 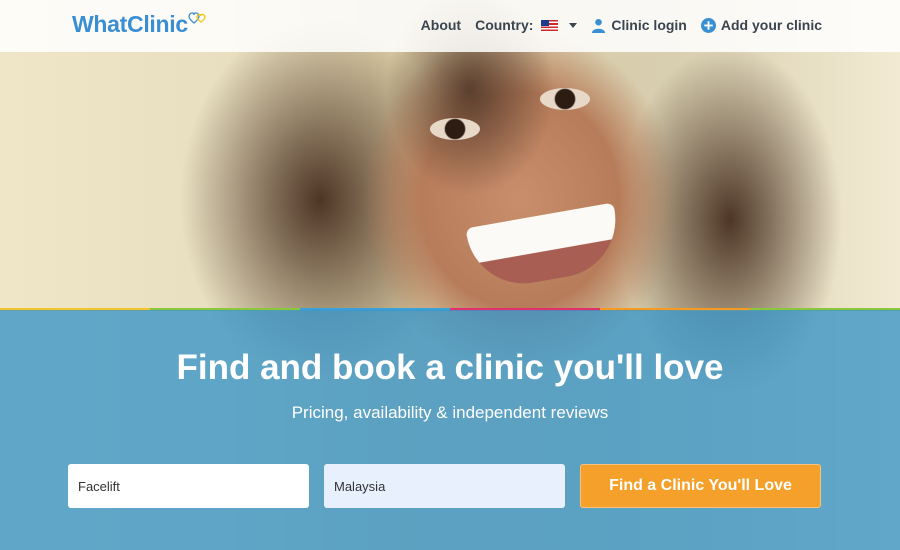 What do you see at coordinates (771, 25) in the screenshot?
I see `add-clinic-label: Add your clinic` at bounding box center [771, 25].